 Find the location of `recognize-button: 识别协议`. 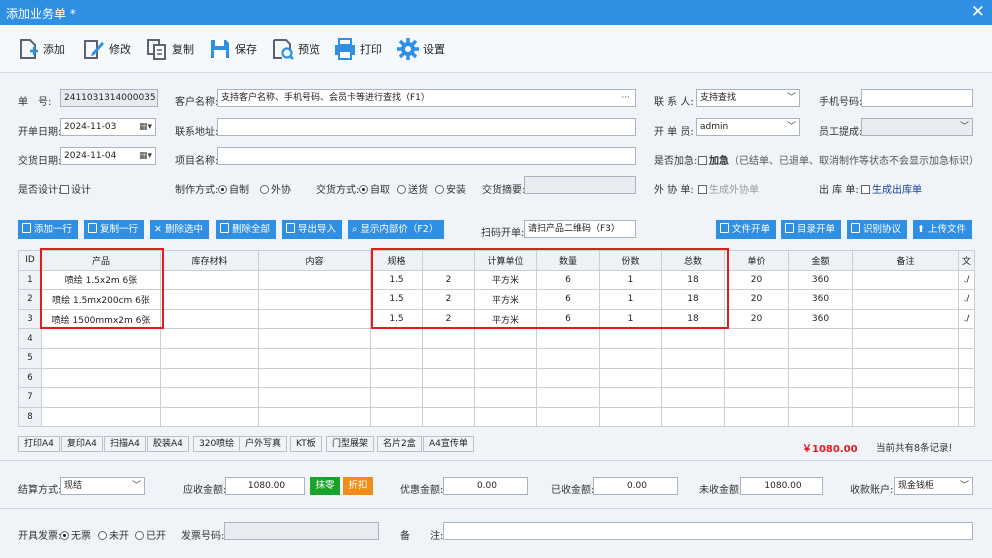

recognize-button: 识别协议 is located at coordinates (877, 229).